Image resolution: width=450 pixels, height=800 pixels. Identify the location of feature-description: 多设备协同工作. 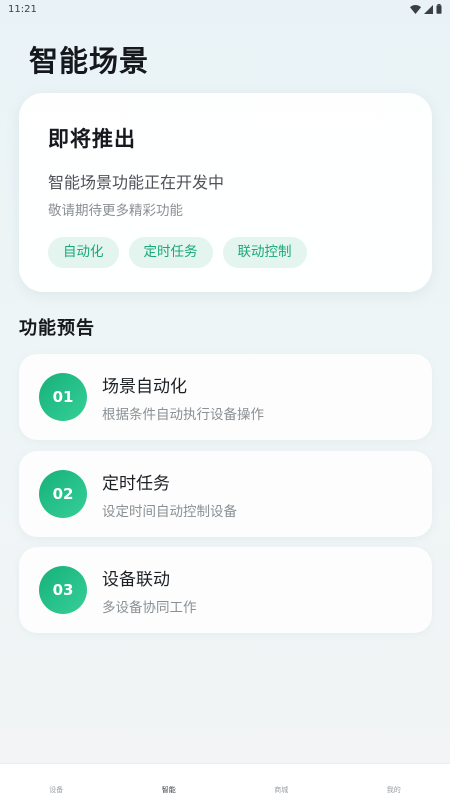
(149, 607).